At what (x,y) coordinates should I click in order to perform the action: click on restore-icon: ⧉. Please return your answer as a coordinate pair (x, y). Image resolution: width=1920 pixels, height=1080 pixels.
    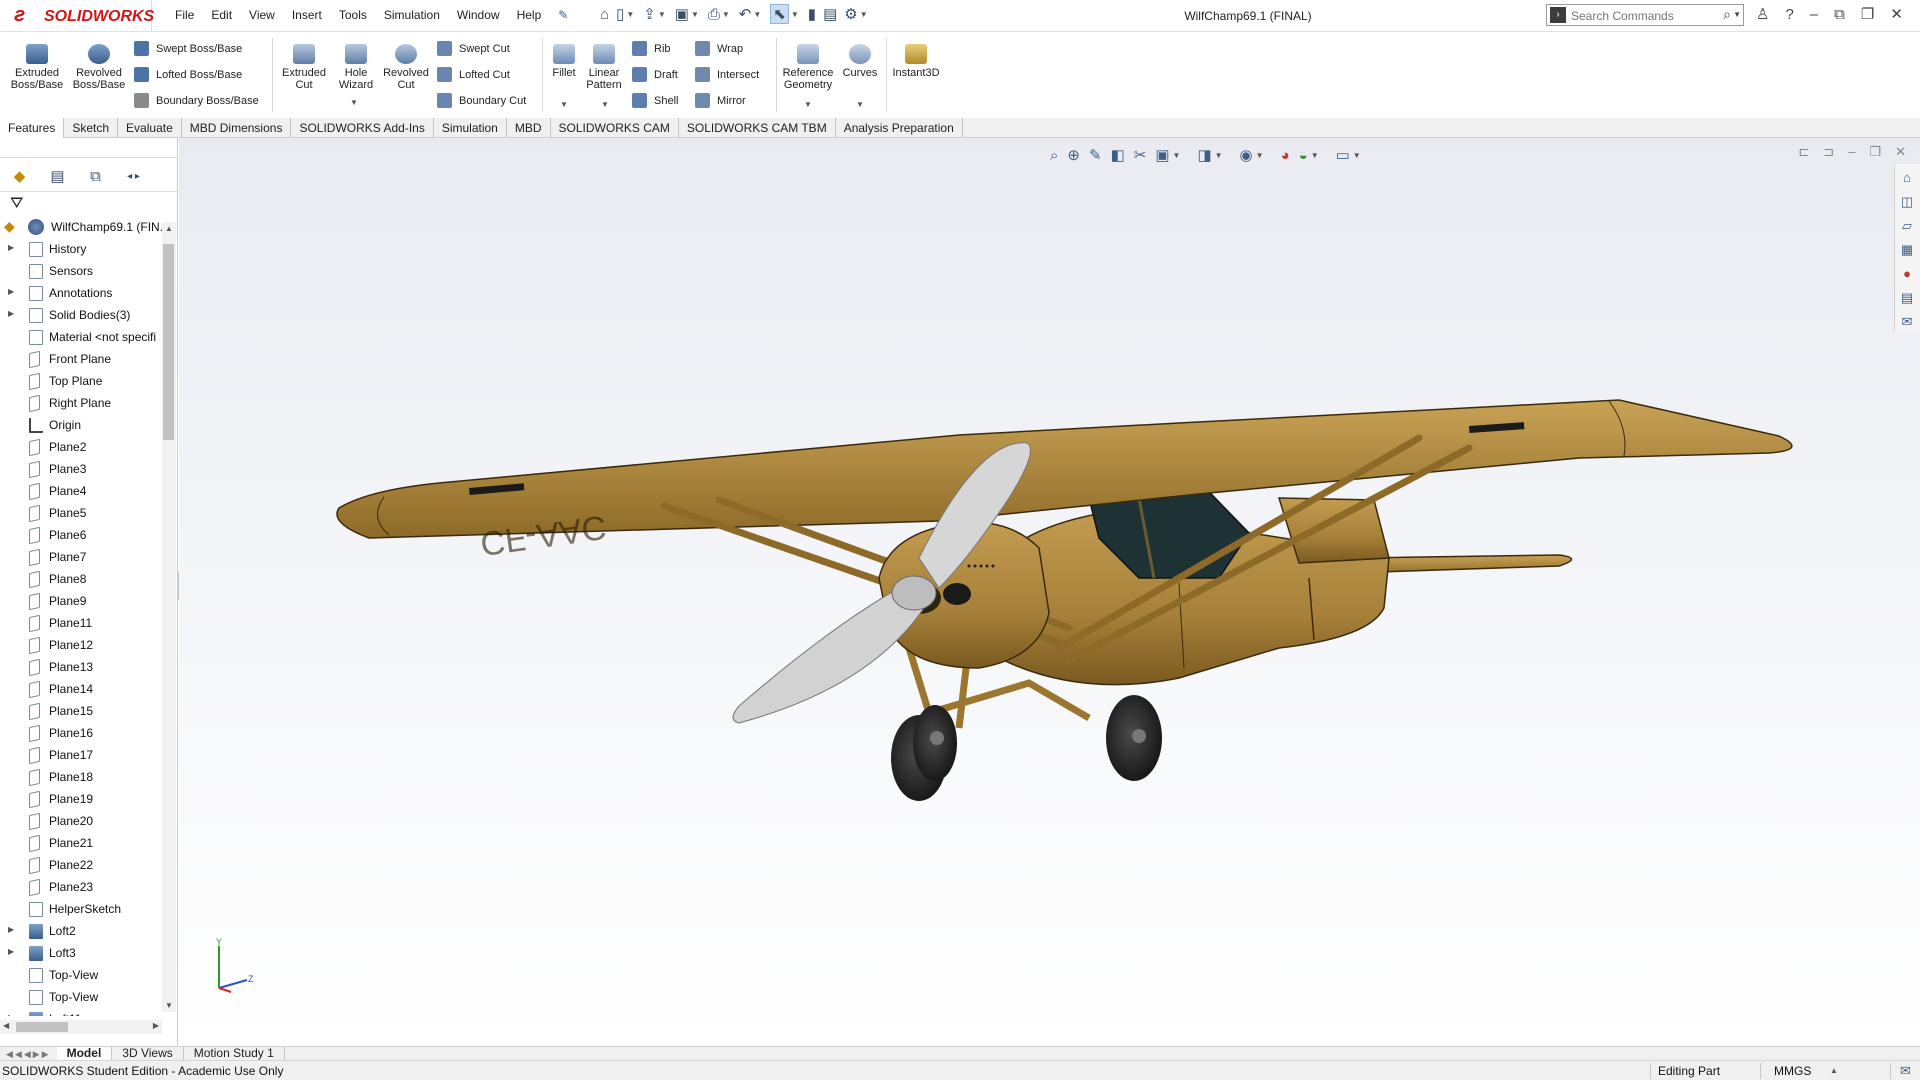
    Looking at the image, I should click on (1839, 14).